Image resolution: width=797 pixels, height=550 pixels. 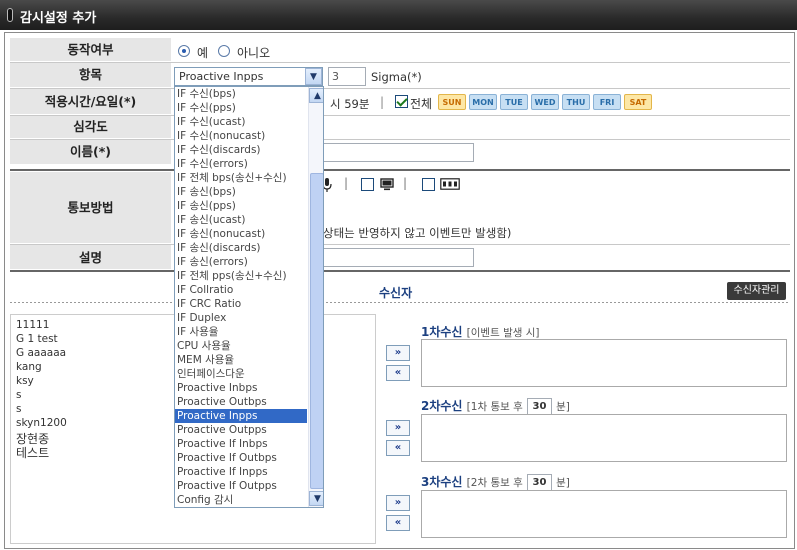 I want to click on list-item: ksy, so click(x=25, y=381).